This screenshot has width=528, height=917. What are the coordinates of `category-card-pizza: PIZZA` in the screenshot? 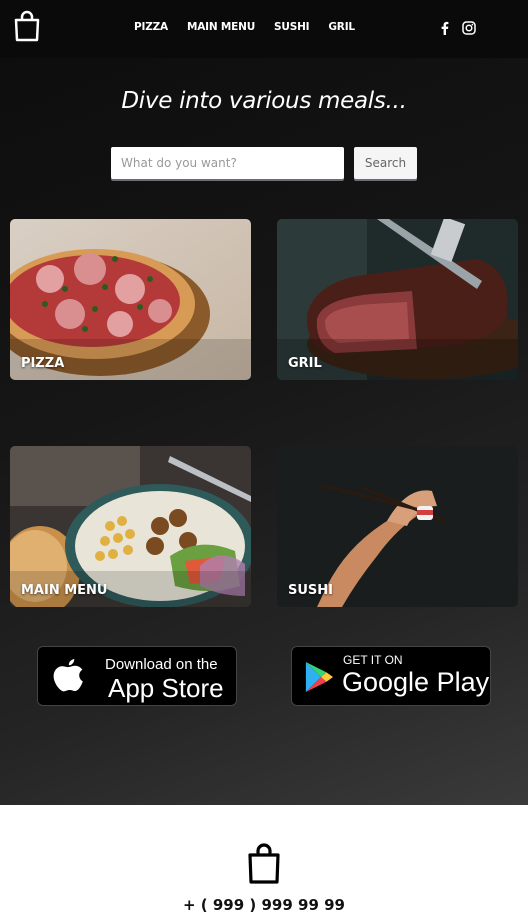 It's located at (130, 299).